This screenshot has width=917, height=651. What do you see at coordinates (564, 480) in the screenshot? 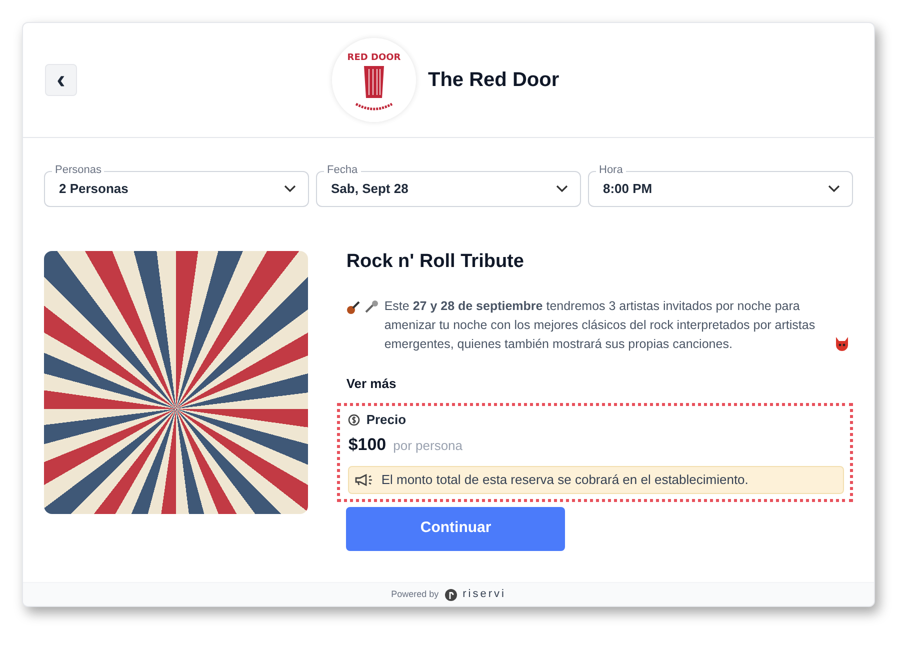
I see `payment-notice: El monto total de esta reserva se cobrará en el establecimiento.` at bounding box center [564, 480].